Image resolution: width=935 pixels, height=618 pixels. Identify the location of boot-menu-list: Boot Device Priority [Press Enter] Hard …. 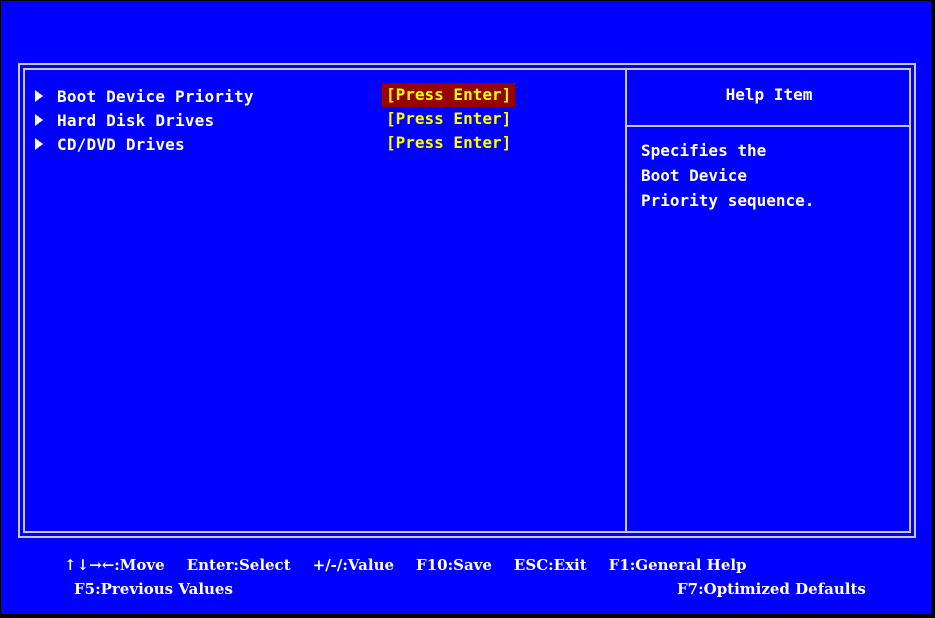
(325, 120).